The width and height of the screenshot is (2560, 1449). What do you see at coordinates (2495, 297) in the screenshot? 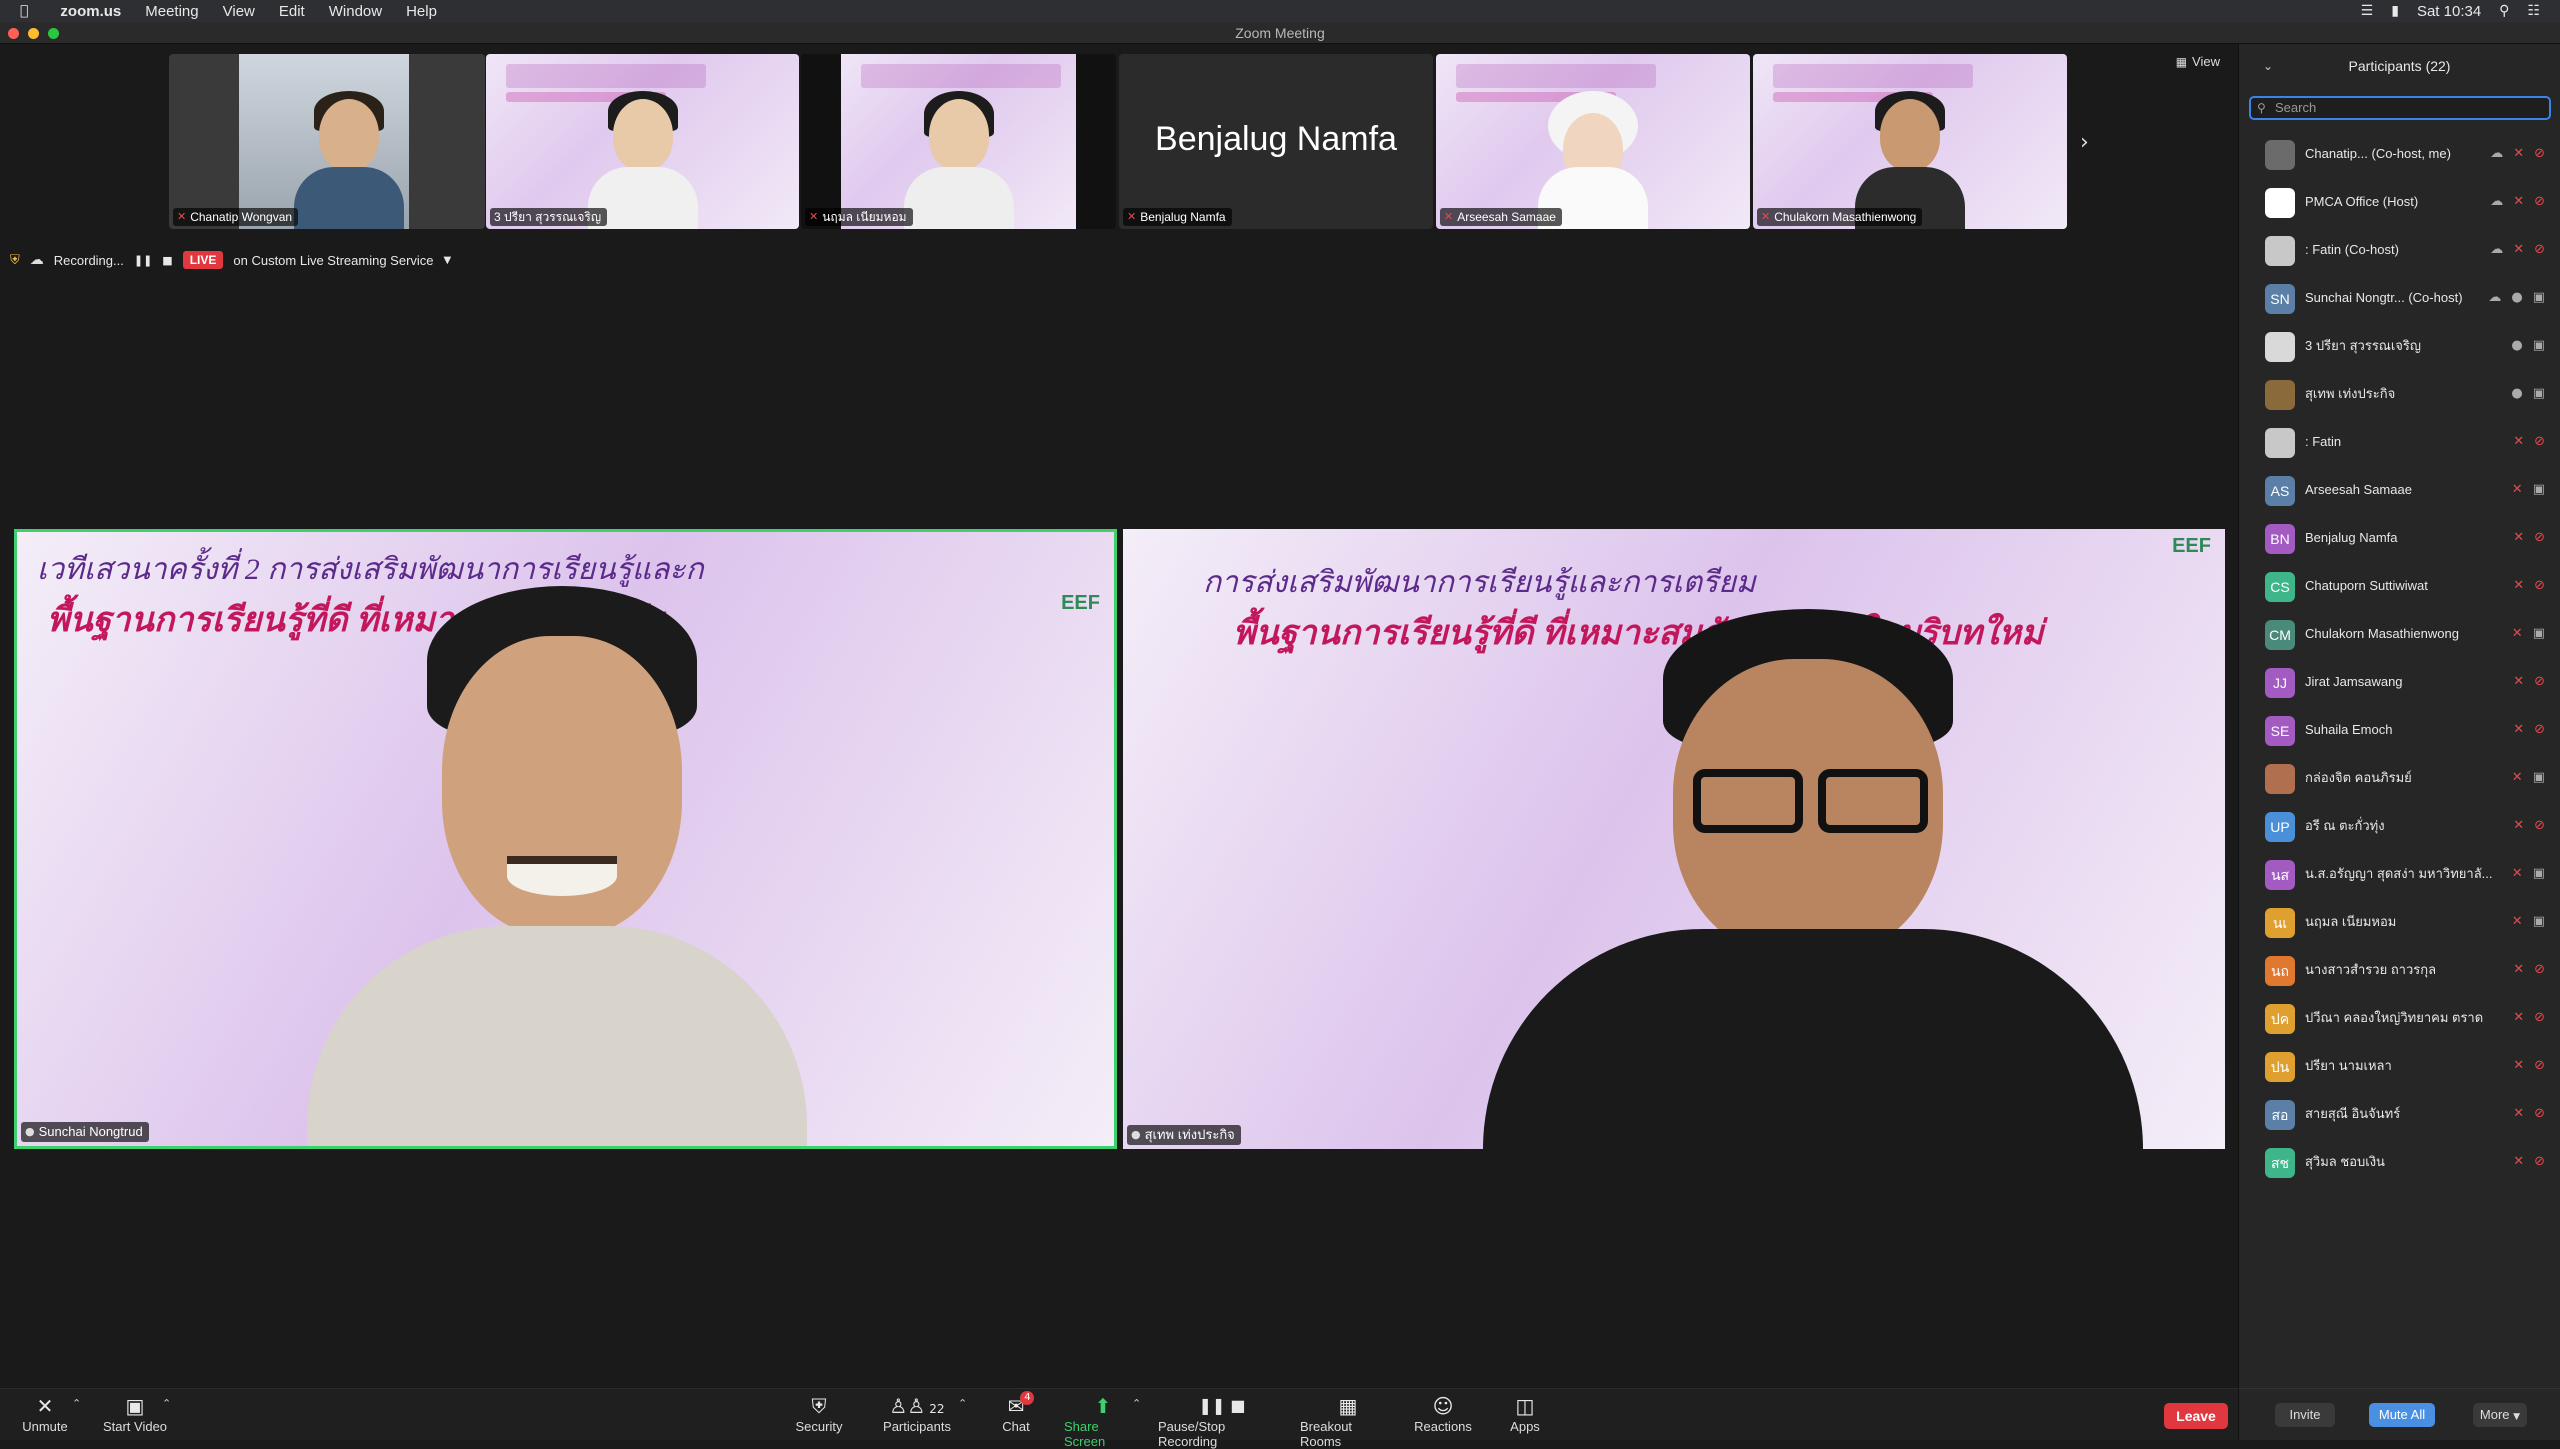
I see `cloud-icon: ☁` at bounding box center [2495, 297].